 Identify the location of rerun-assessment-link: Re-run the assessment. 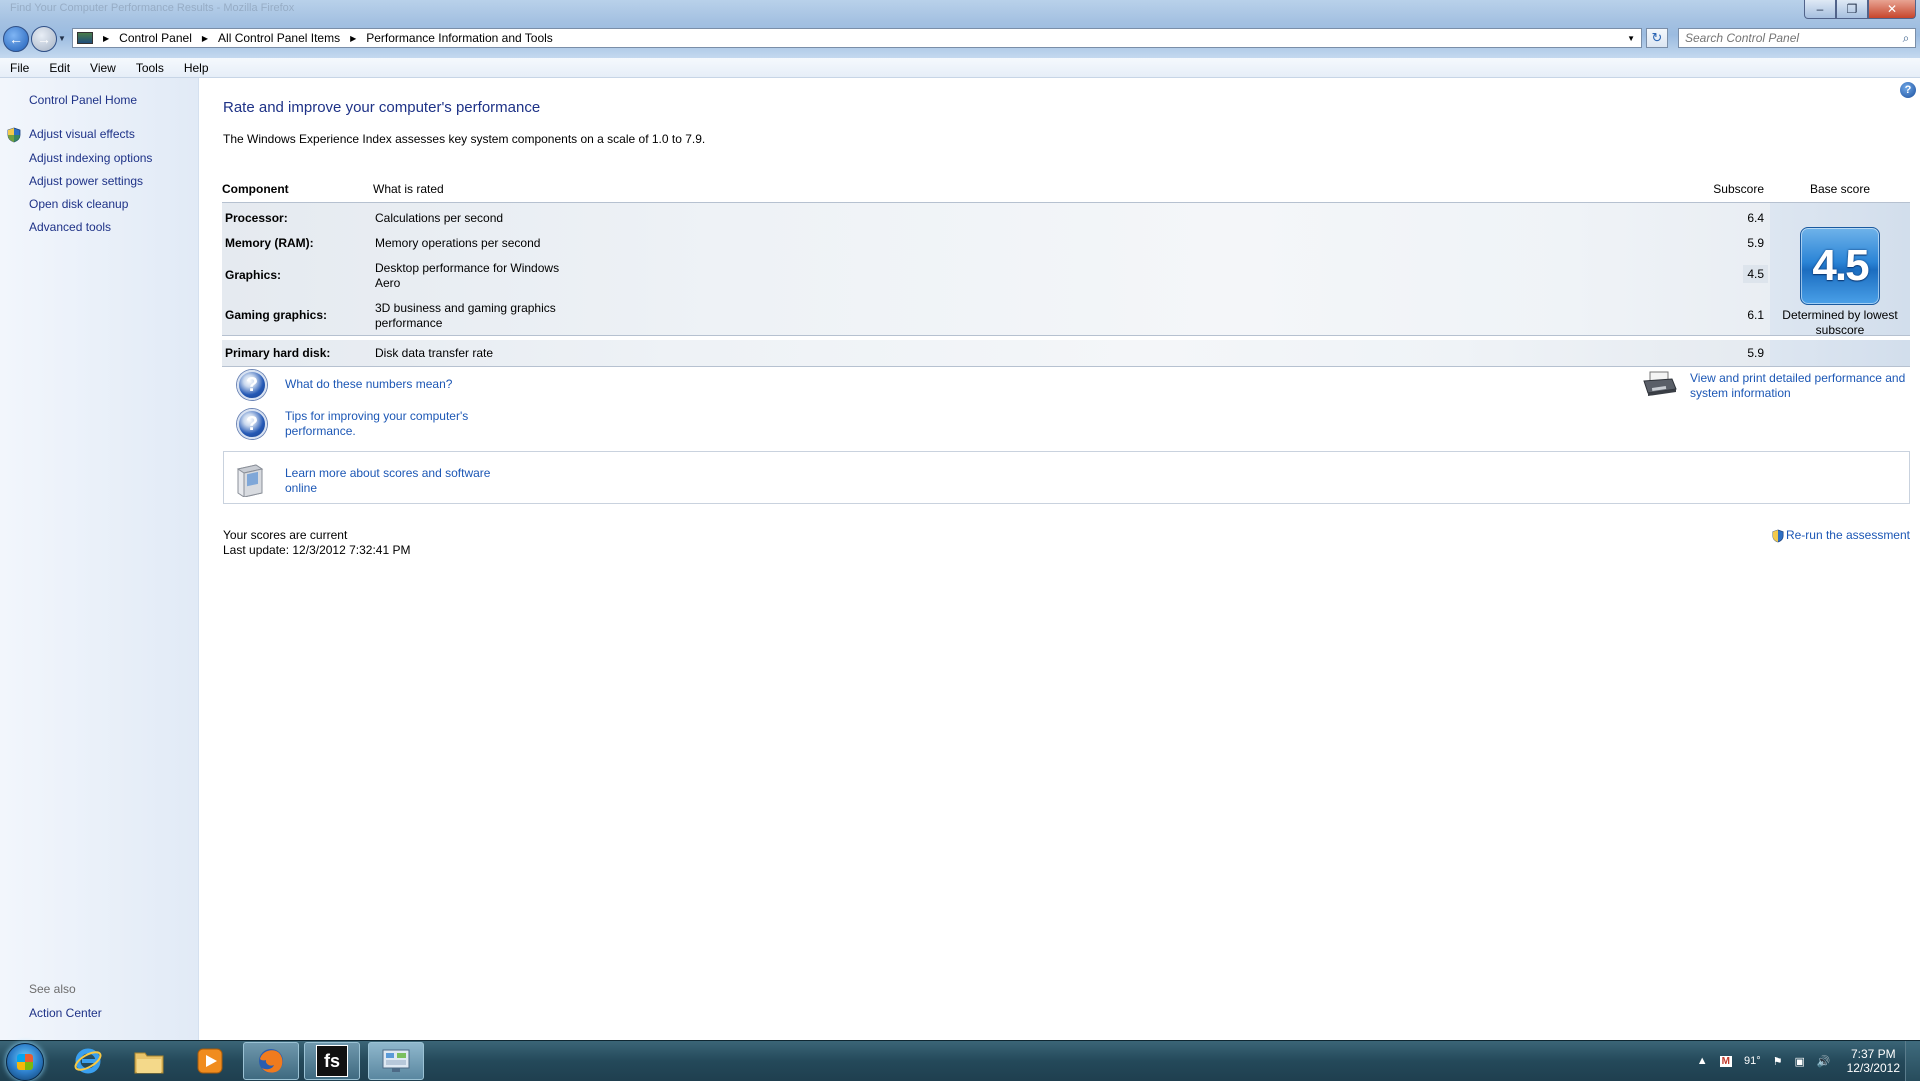
(1848, 535).